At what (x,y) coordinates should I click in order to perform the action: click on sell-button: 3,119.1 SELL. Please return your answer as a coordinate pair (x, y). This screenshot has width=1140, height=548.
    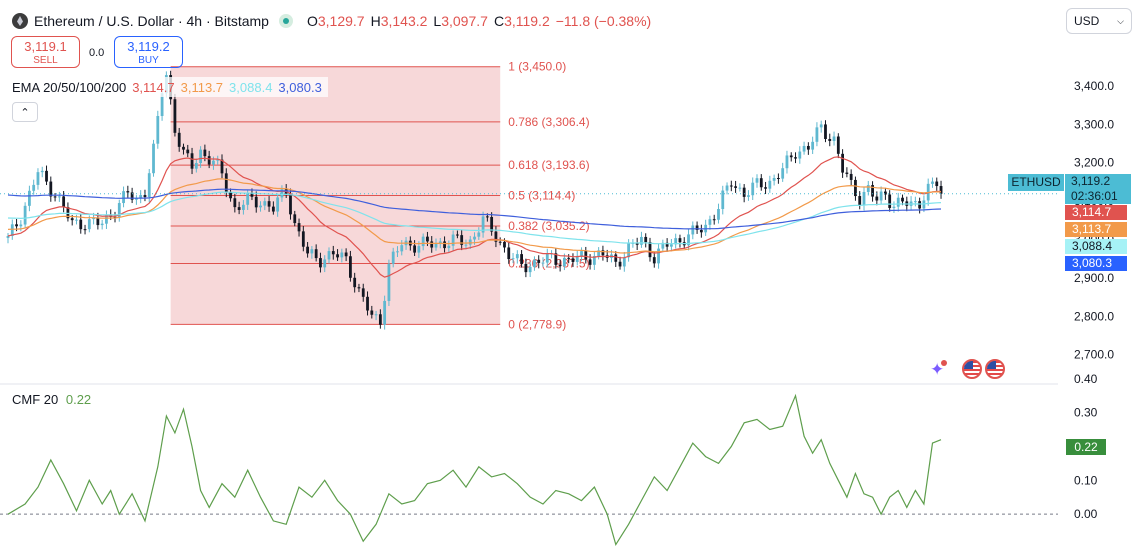
    Looking at the image, I should click on (45, 52).